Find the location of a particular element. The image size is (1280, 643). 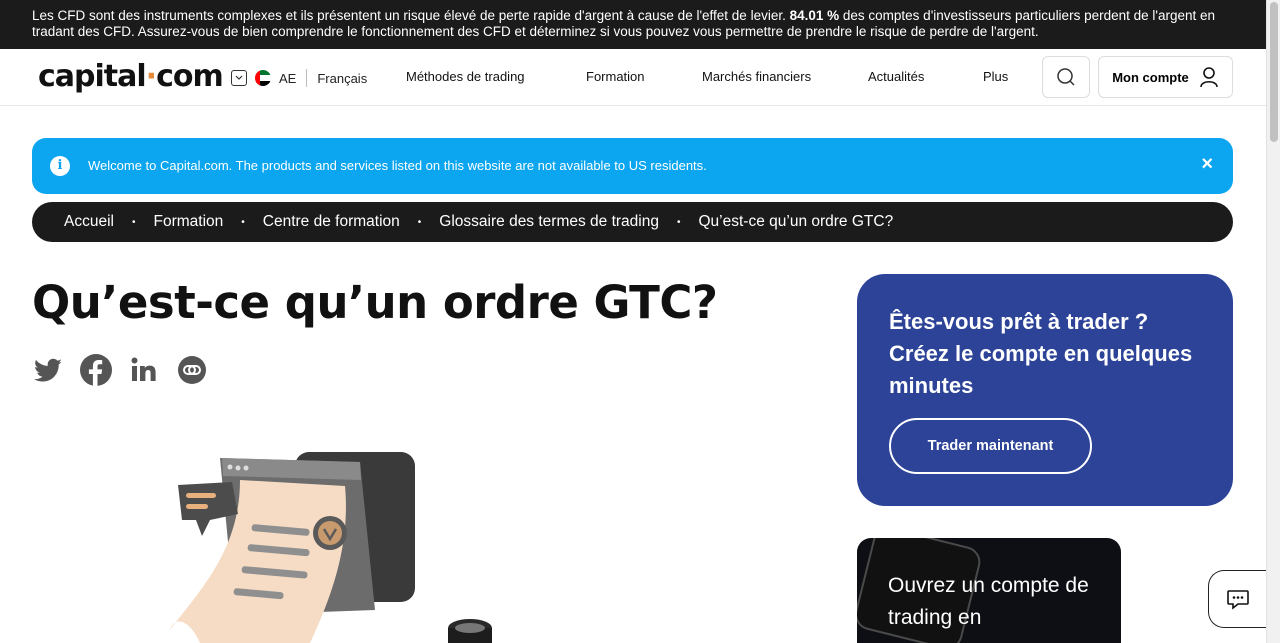

search-icon is located at coordinates (1066, 77).